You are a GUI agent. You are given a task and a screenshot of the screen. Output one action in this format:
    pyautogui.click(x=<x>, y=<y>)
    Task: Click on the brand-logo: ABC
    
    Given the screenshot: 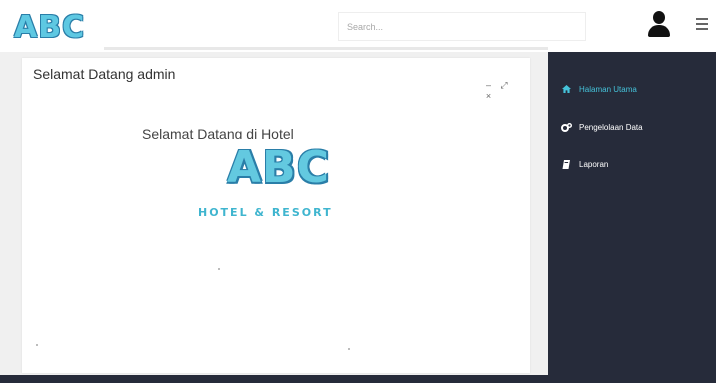 What is the action you would take?
    pyautogui.click(x=49, y=28)
    